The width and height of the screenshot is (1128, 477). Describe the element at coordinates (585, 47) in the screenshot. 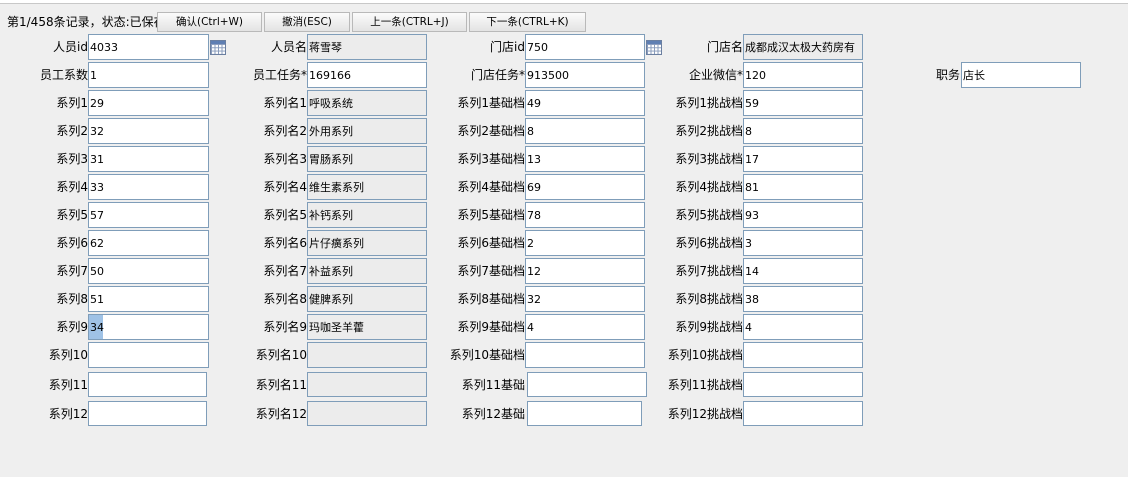

I see `store-id-field` at that location.